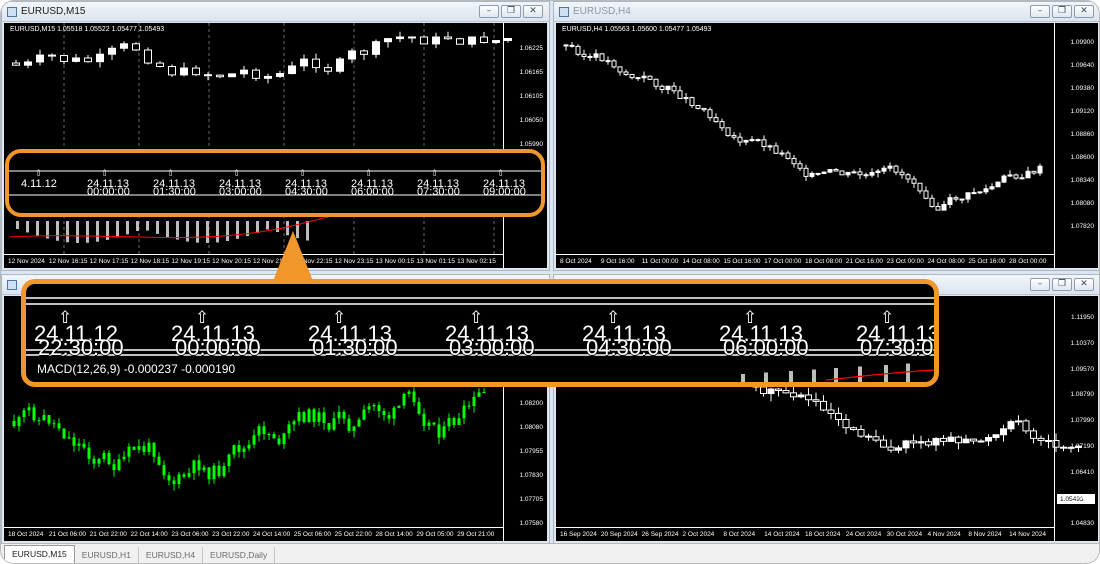 The height and width of the screenshot is (564, 1100). What do you see at coordinates (531, 96) in the screenshot?
I see `price-tick-label: 1.06105` at bounding box center [531, 96].